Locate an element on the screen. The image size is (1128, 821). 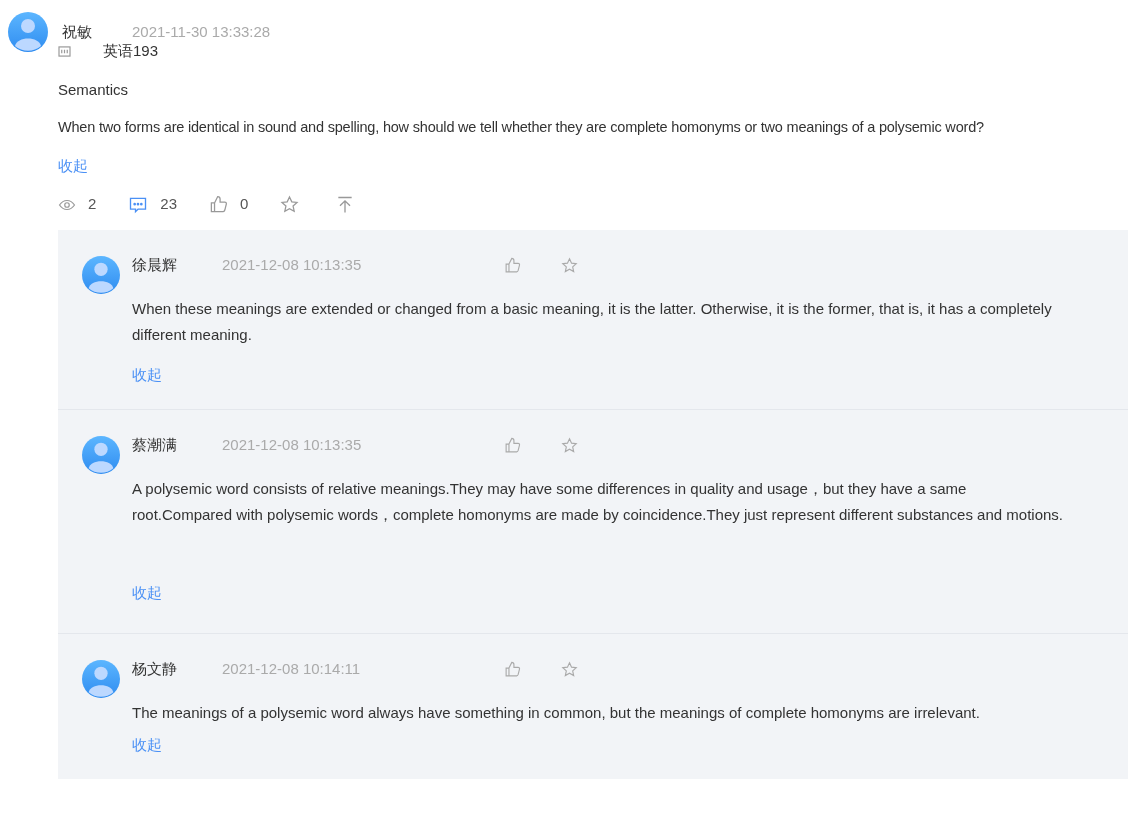
post-body: When two forms are identical in sound and spelling, how should we tell whether they are complete homonyms or two meanings of a polysemic word? is located at coordinates (521, 127).